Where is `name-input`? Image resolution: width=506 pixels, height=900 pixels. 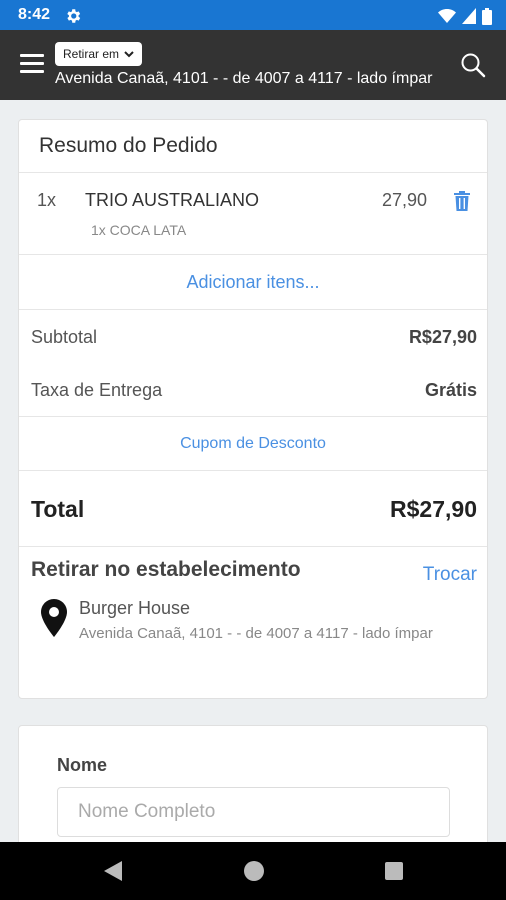 name-input is located at coordinates (253, 812).